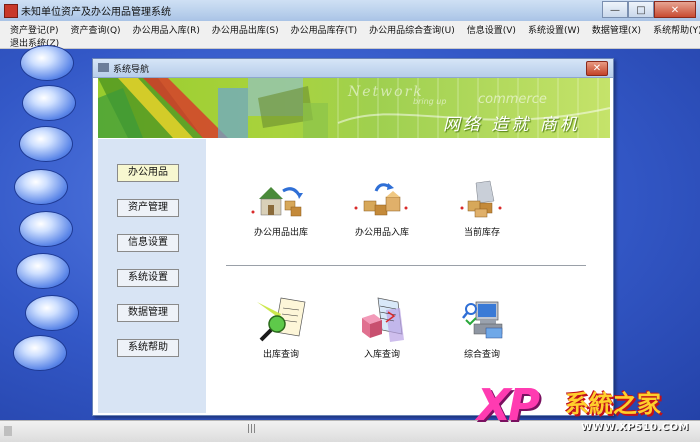  Describe the element at coordinates (11, 11) in the screenshot. I see `app-icon` at that location.